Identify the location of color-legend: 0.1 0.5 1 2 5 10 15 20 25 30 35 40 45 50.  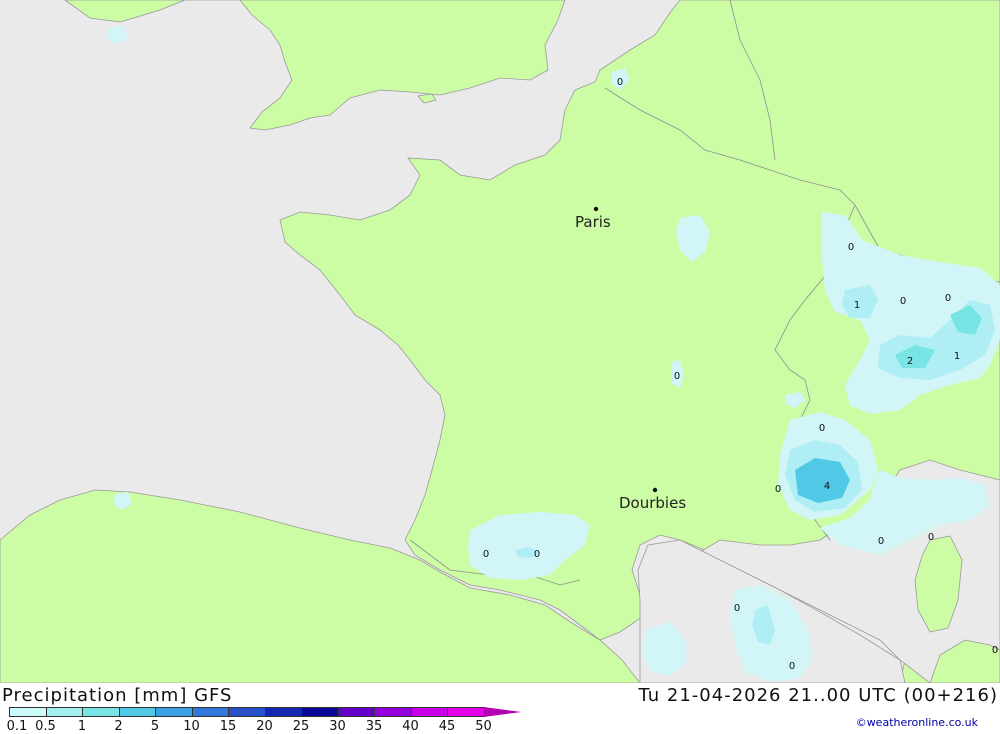
(267, 720).